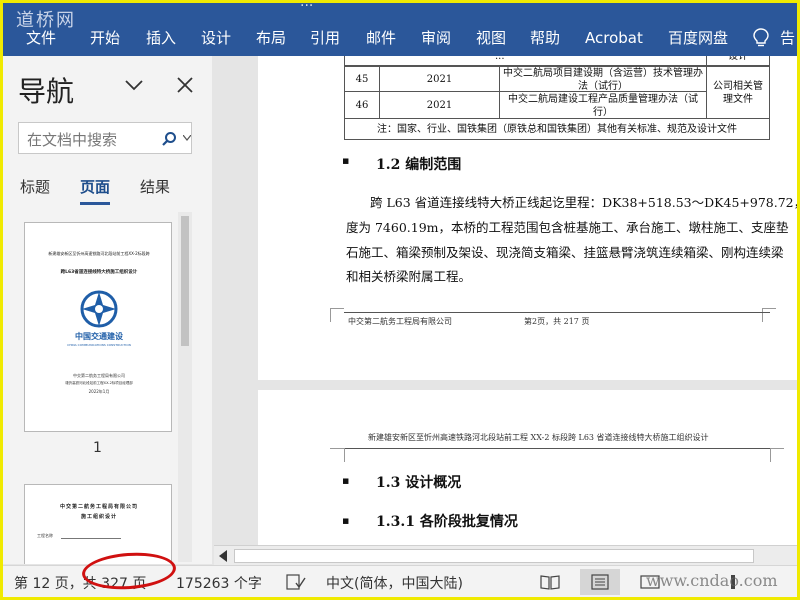 This screenshot has height=600, width=800. I want to click on search-options-chevron-icon, so click(187, 138).